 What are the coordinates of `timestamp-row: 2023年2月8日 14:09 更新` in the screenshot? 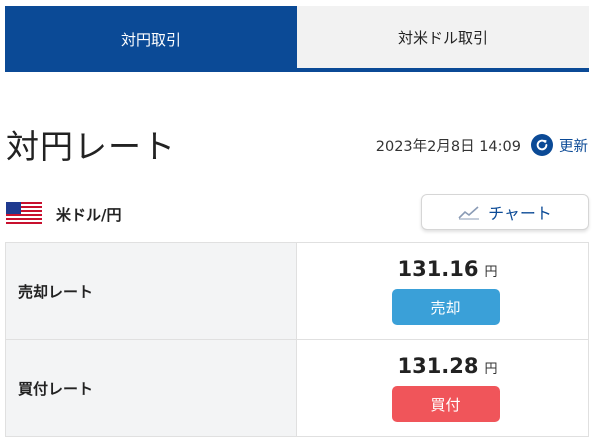 It's located at (482, 145).